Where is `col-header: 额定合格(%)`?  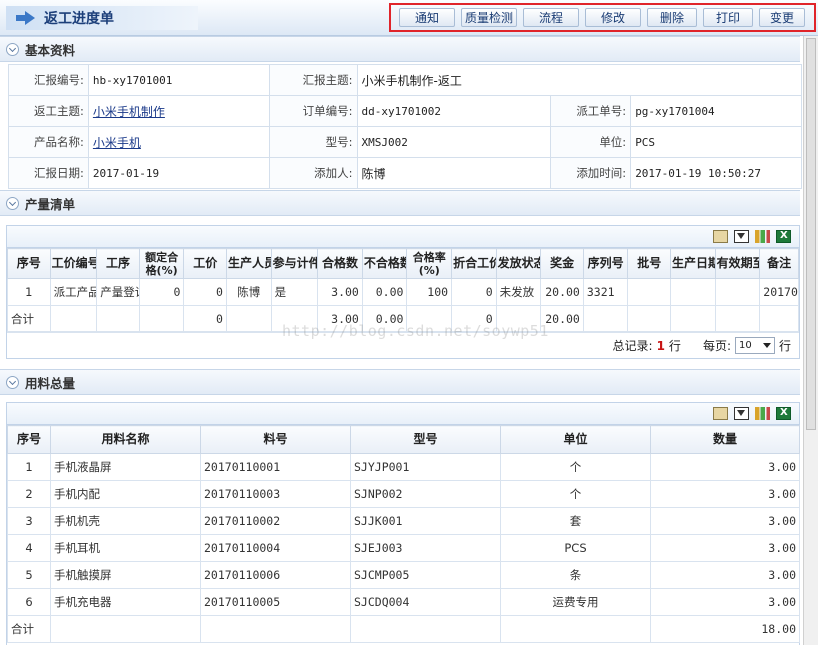
col-header: 额定合格(%) is located at coordinates (161, 263).